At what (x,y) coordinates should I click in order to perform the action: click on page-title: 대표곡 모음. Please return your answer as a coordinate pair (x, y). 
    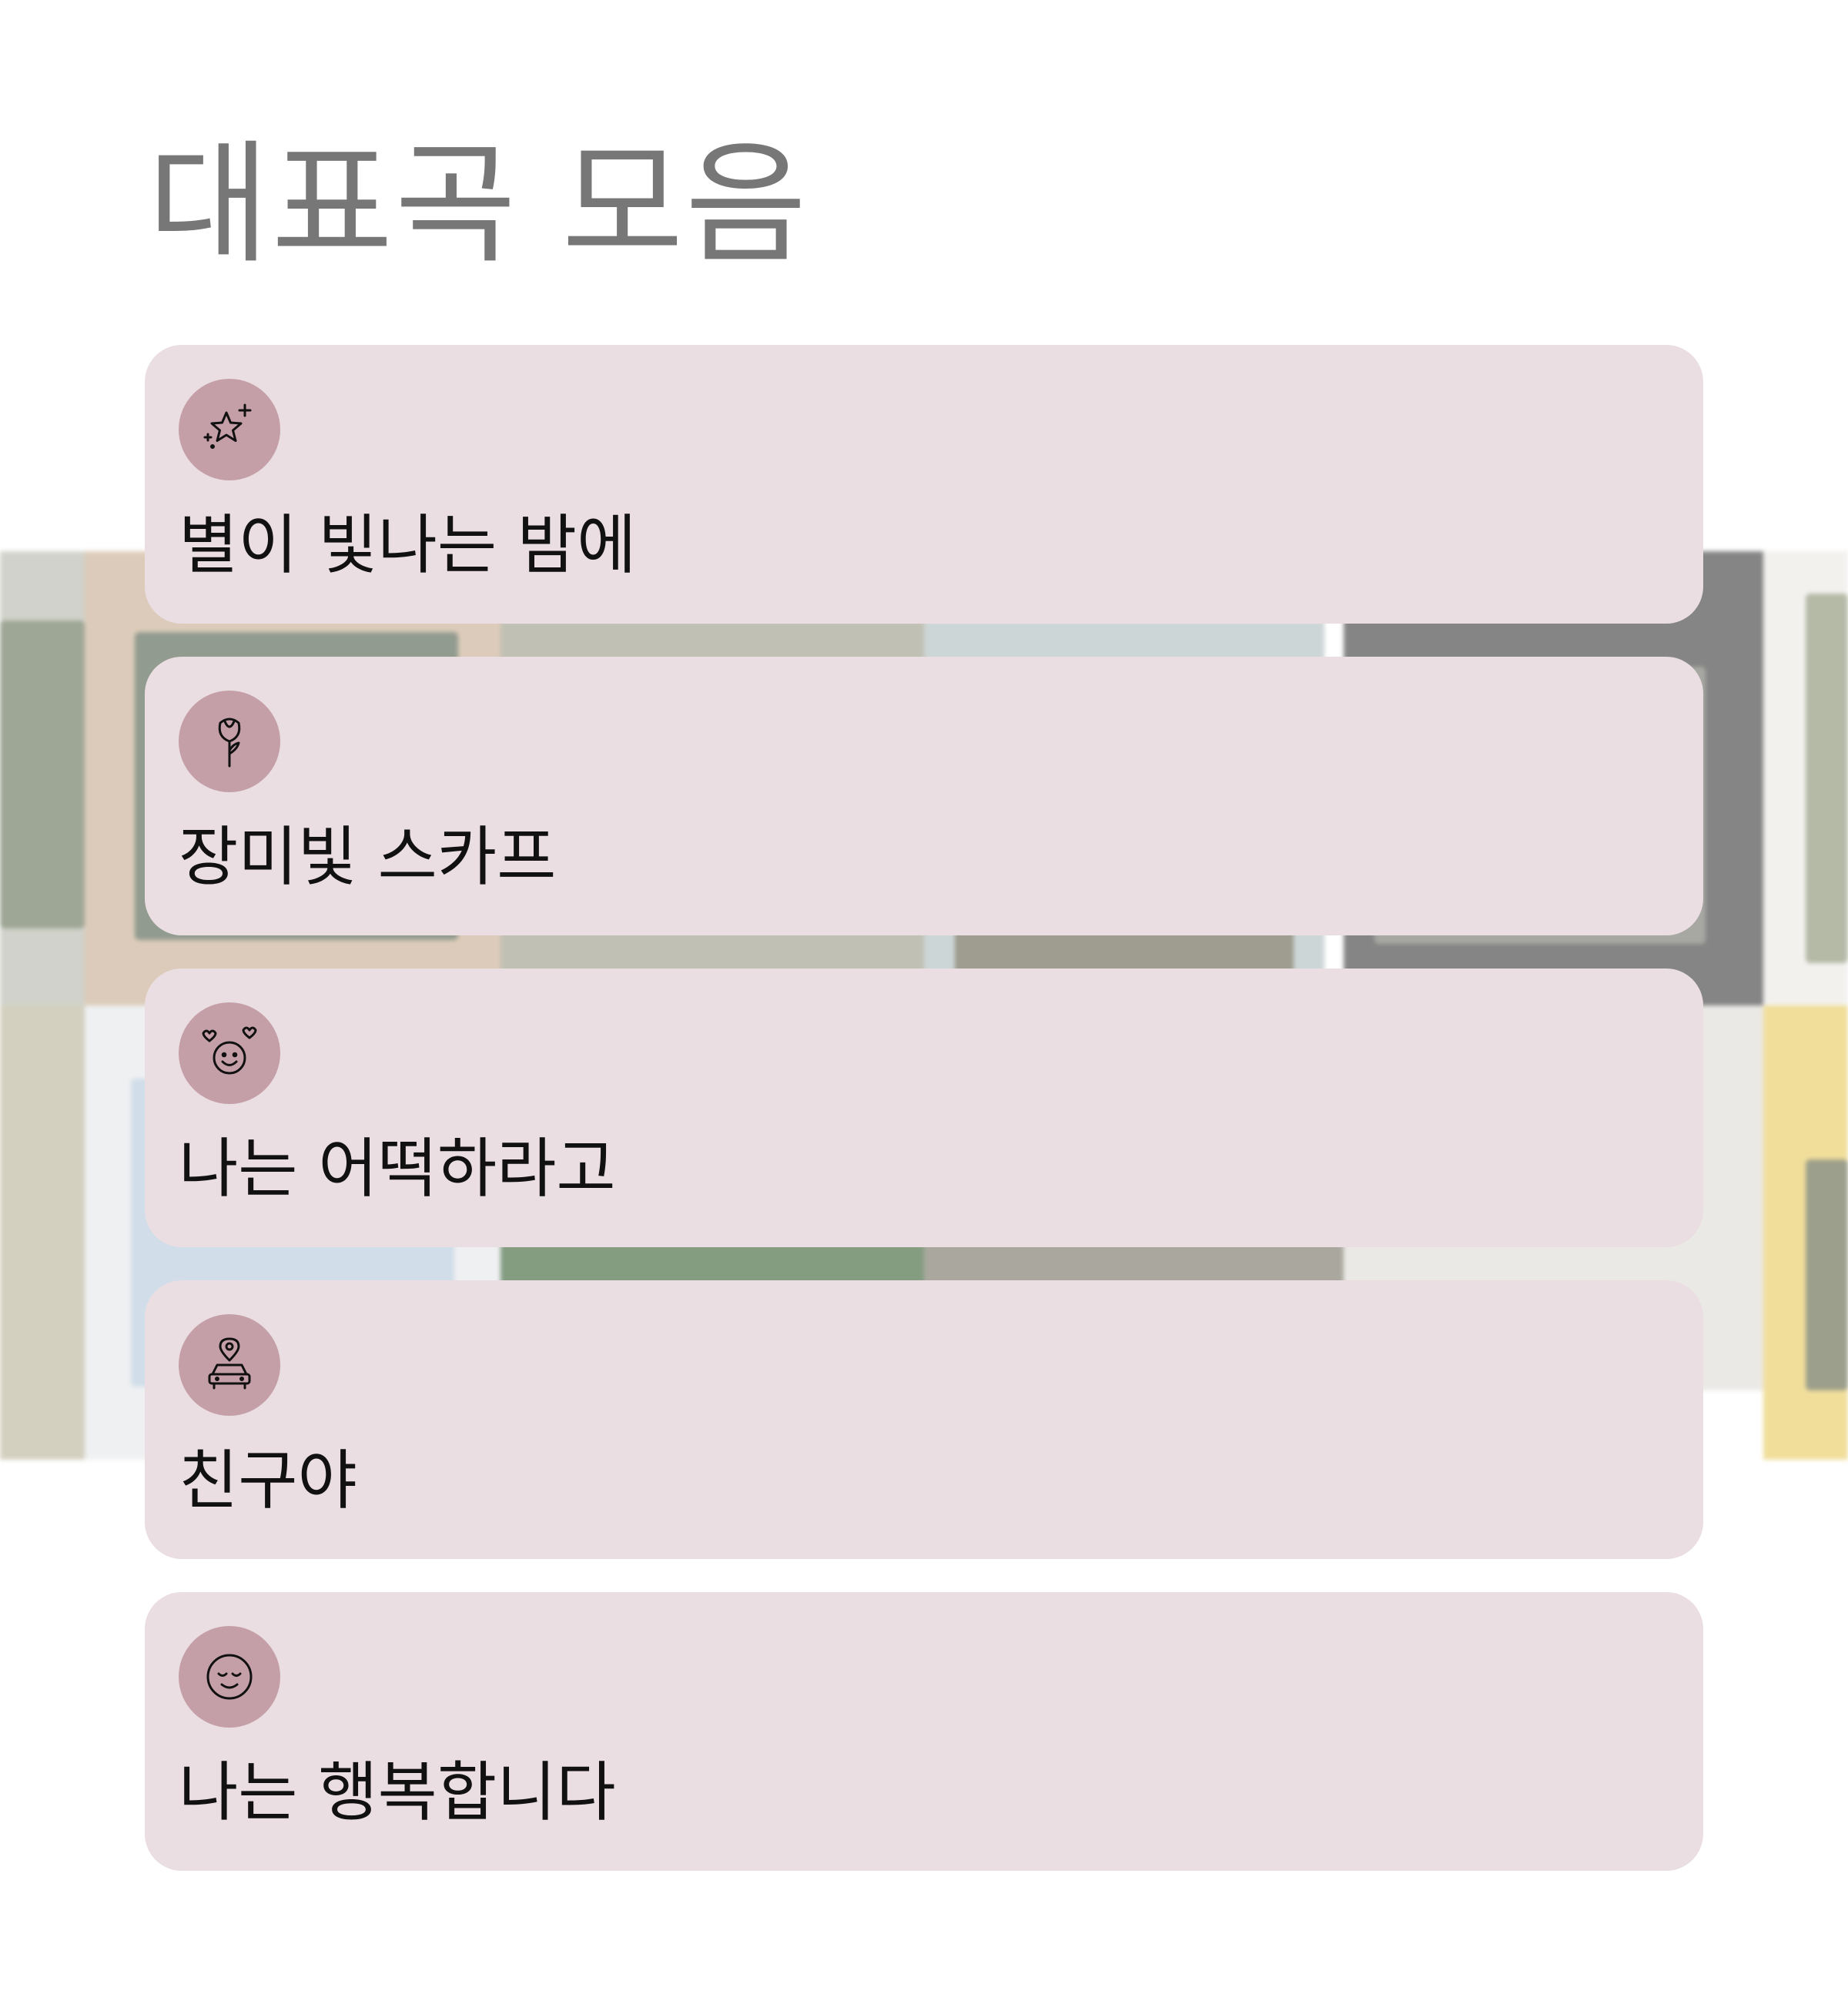
    Looking at the image, I should click on (478, 204).